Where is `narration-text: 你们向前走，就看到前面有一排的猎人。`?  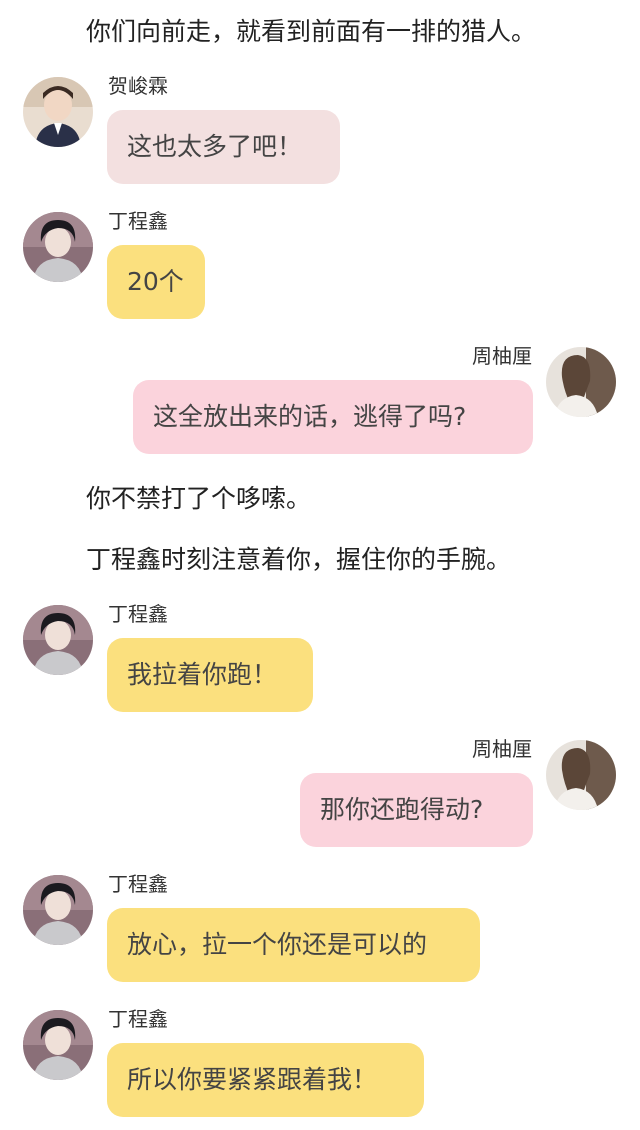 narration-text: 你们向前走，就看到前面有一排的猎人。 is located at coordinates (311, 31).